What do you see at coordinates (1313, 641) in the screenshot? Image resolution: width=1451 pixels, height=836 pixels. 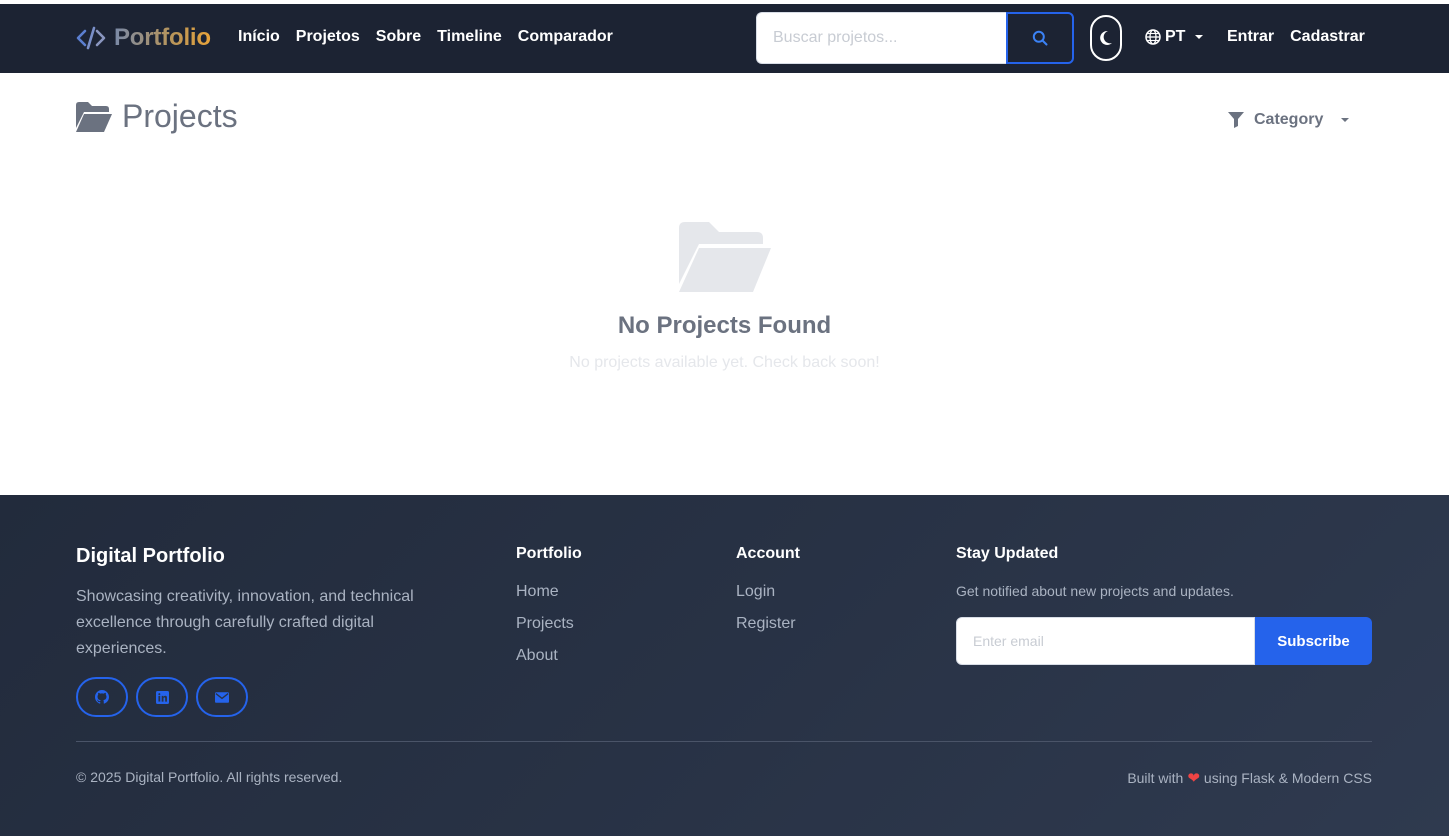 I see `subscribe-button: Subscribe` at bounding box center [1313, 641].